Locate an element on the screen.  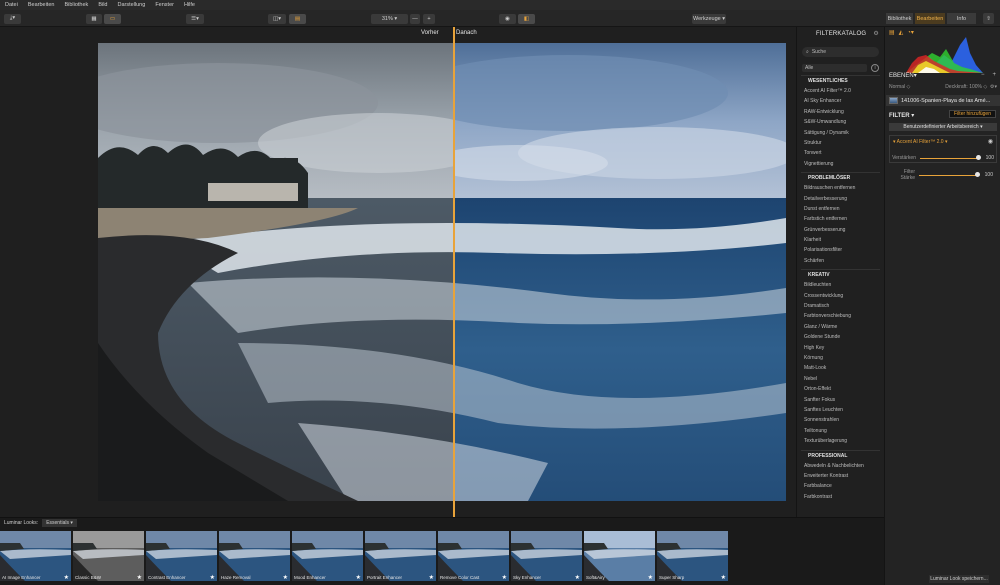
filter-strength-knob is located at coordinates (977, 174).